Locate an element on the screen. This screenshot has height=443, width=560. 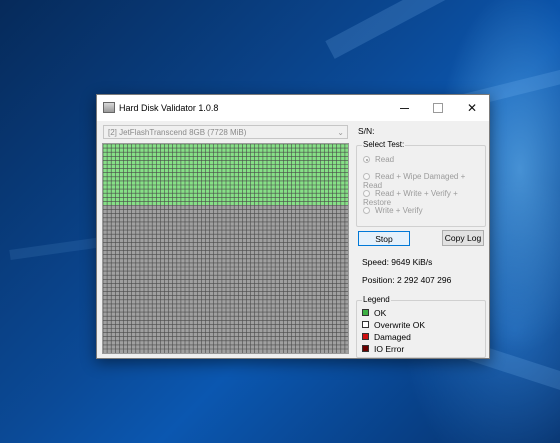
radio-label: Read + Wipe Damaged + Read is located at coordinates (414, 181).